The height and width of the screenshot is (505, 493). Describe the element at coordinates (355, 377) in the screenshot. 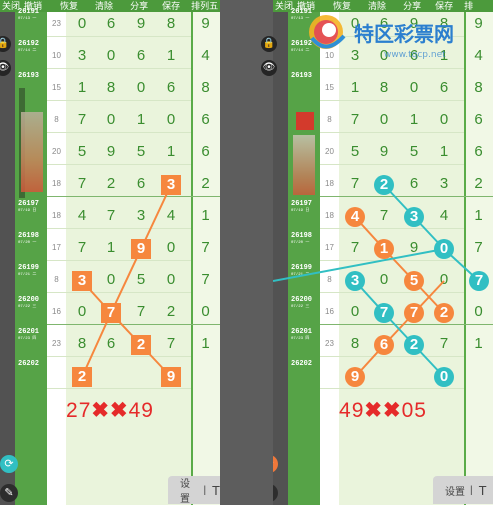

I see `selected-digit-circle: 9` at that location.